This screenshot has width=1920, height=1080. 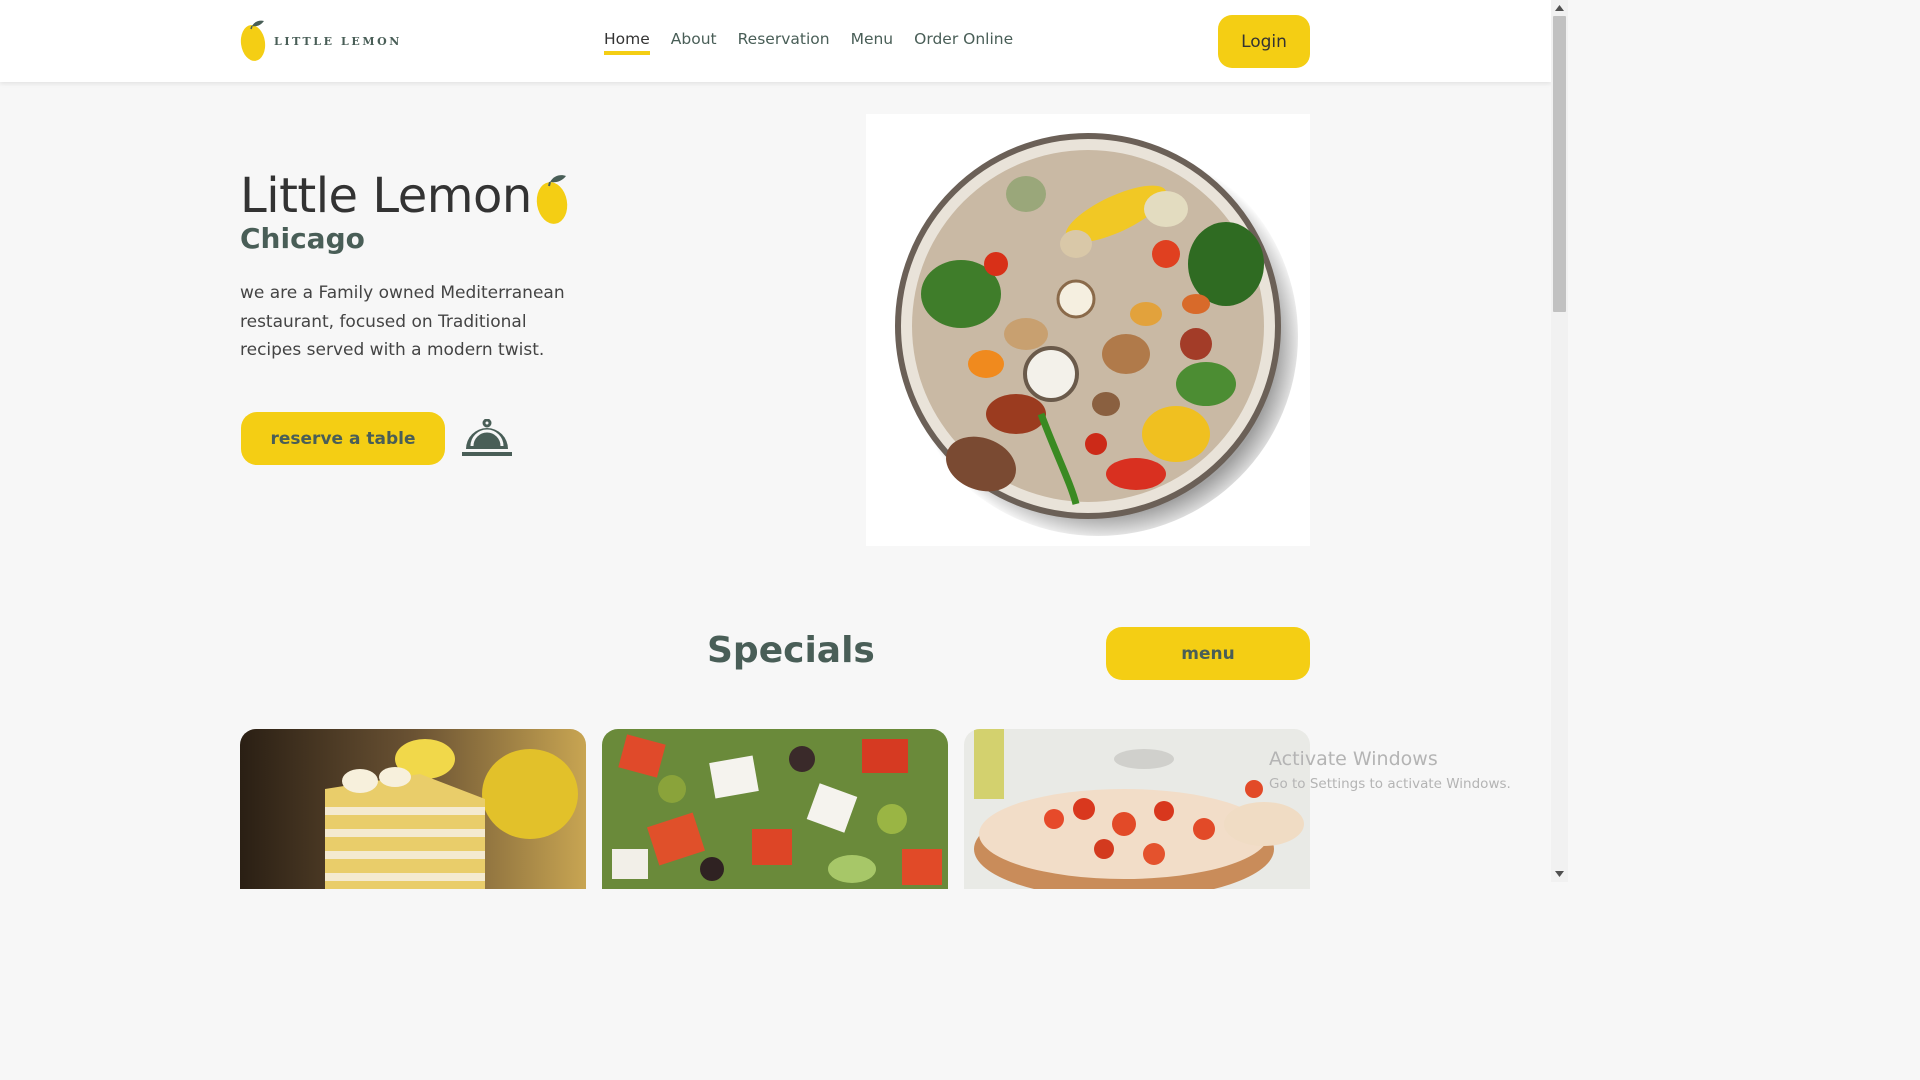 I want to click on nav-about: About, so click(x=694, y=42).